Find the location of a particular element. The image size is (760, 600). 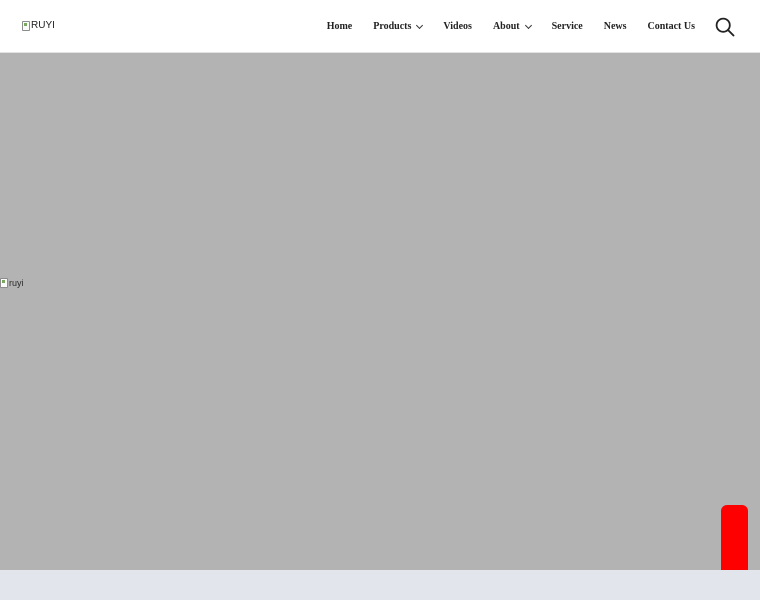

nav-videos: Videos is located at coordinates (457, 26).